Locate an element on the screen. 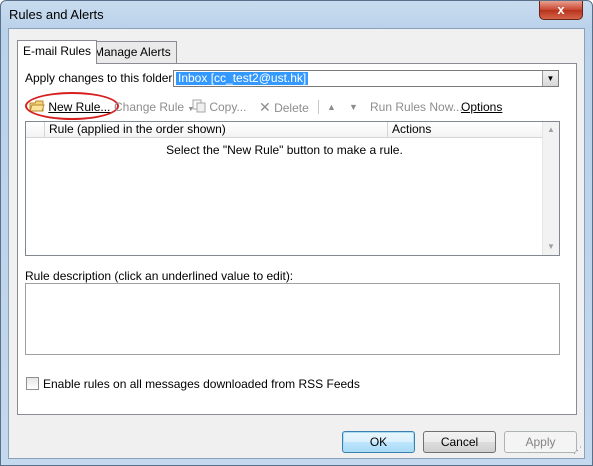  options-label: Options is located at coordinates (482, 107).